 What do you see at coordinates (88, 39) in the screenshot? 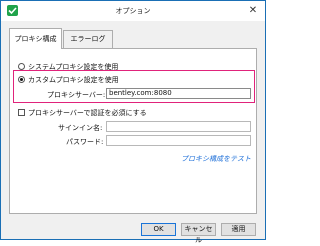
I see `tab-error-log: エラーログ` at bounding box center [88, 39].